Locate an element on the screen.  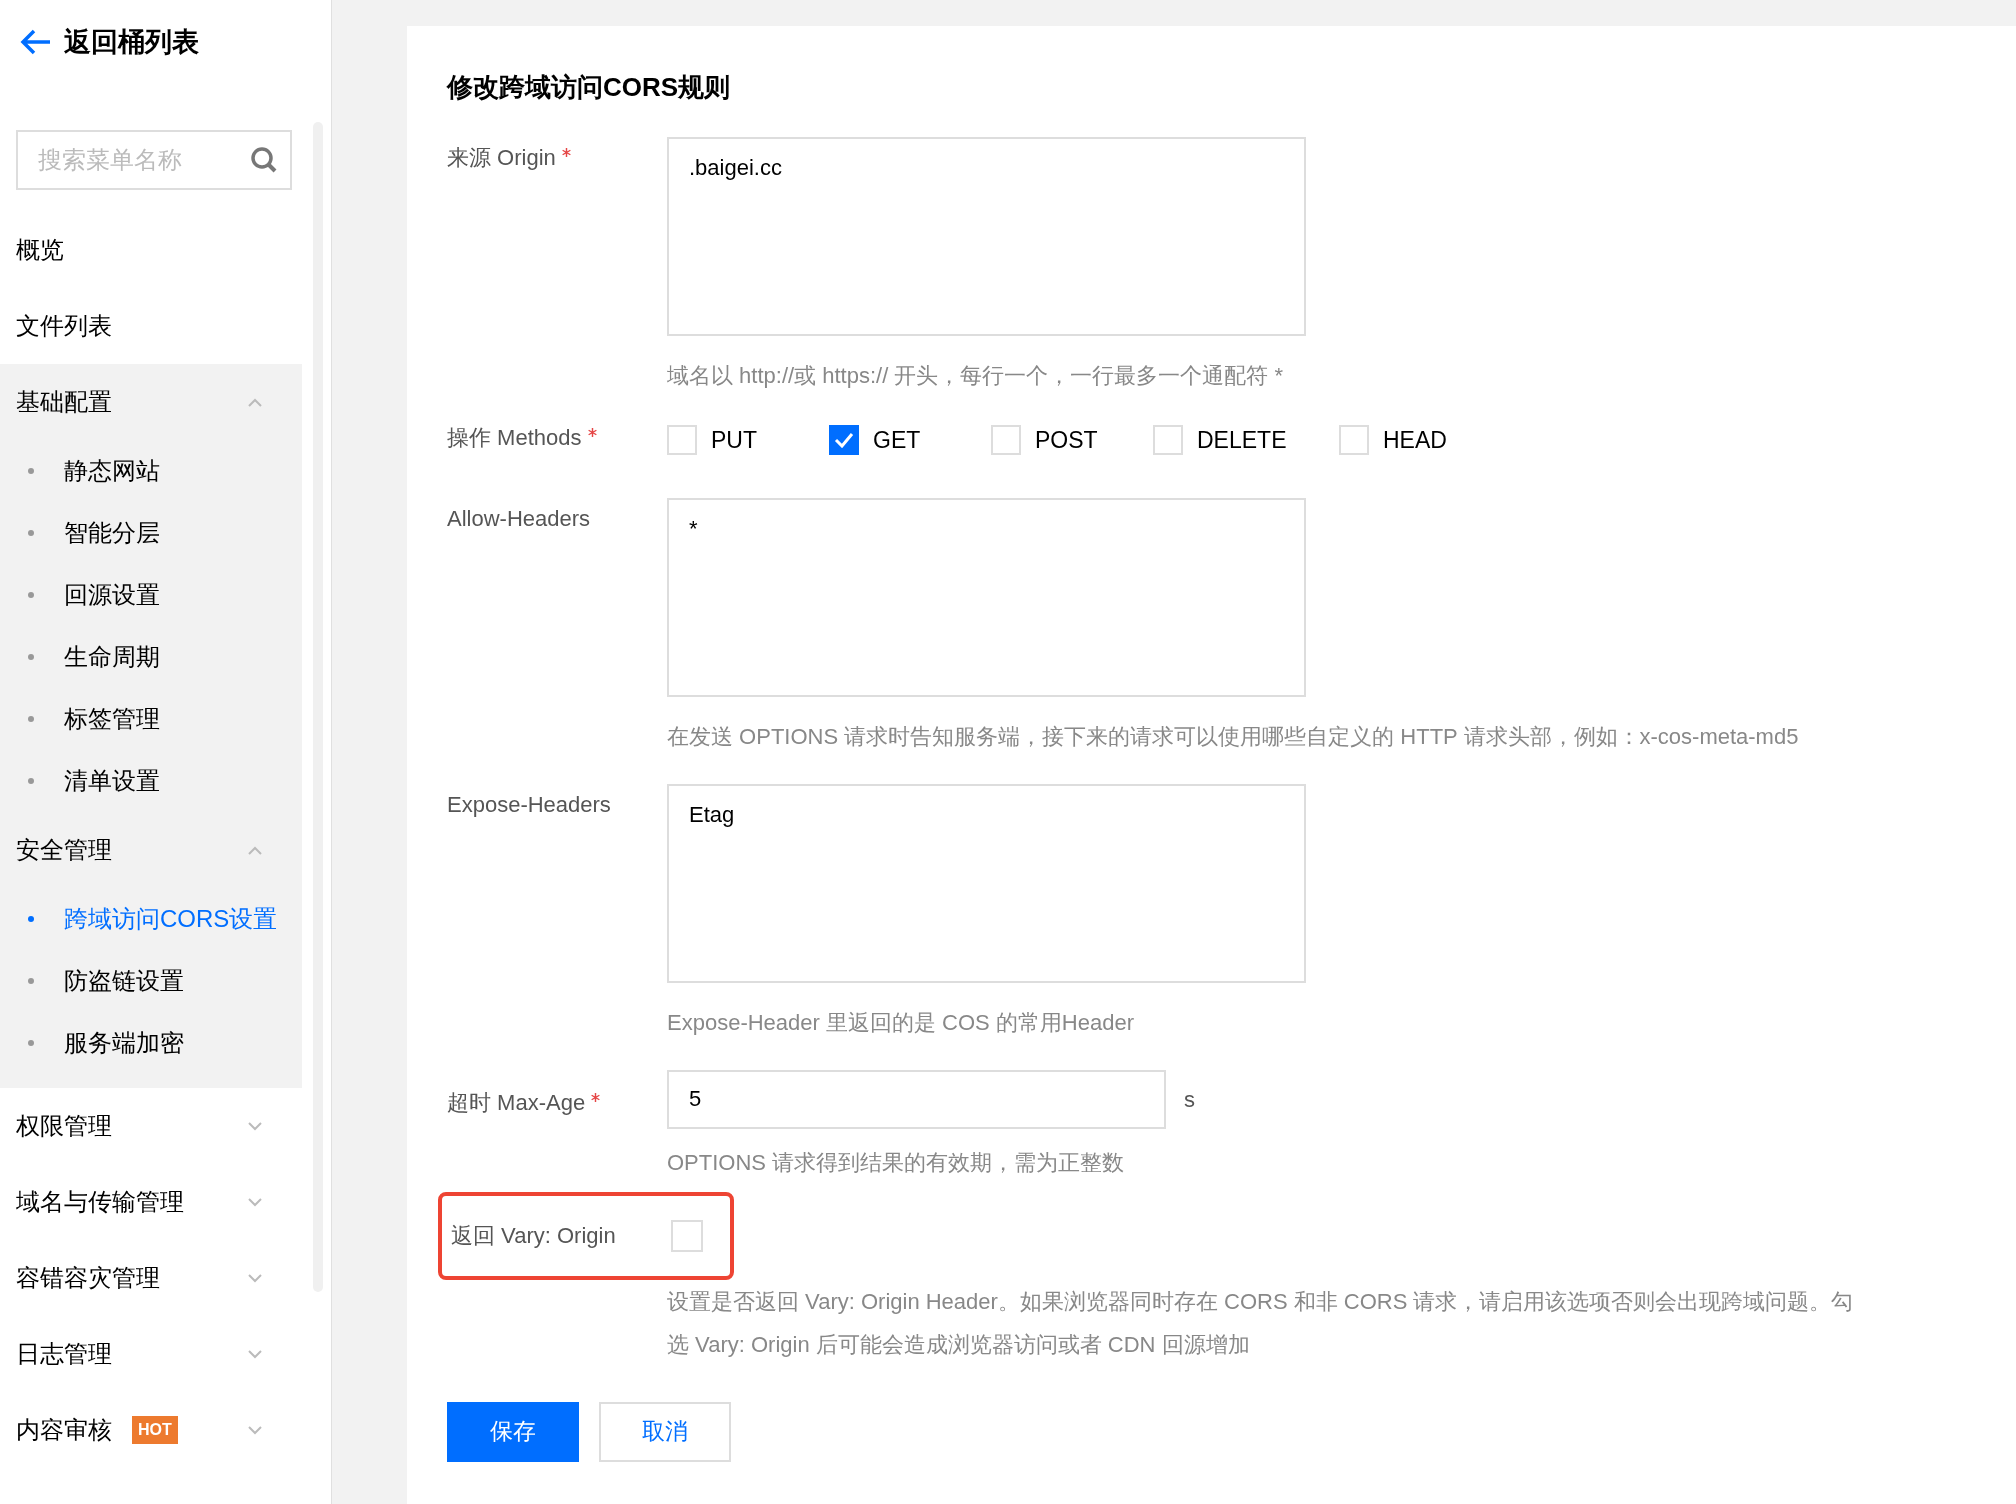
hot-badge: HOT is located at coordinates (155, 1430).